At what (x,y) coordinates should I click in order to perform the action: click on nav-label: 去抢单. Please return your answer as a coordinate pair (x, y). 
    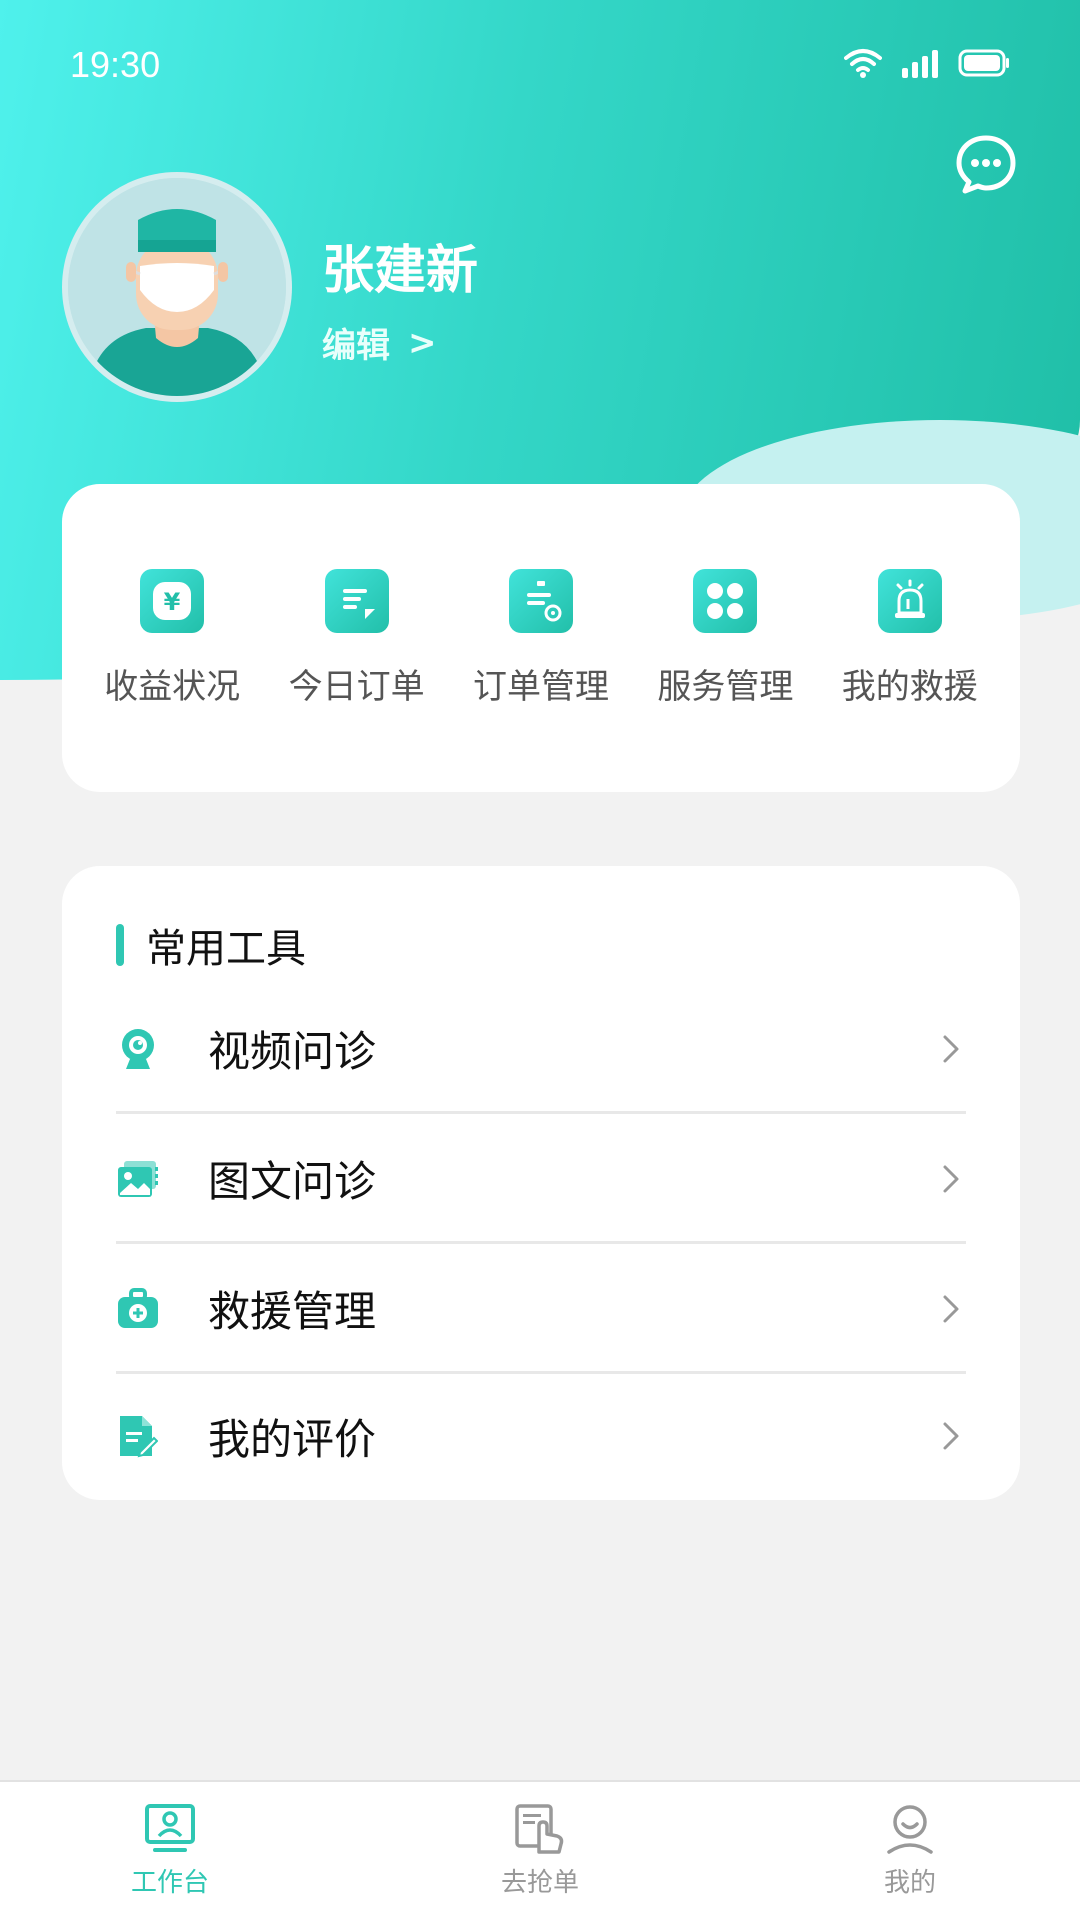
    Looking at the image, I should click on (539, 1883).